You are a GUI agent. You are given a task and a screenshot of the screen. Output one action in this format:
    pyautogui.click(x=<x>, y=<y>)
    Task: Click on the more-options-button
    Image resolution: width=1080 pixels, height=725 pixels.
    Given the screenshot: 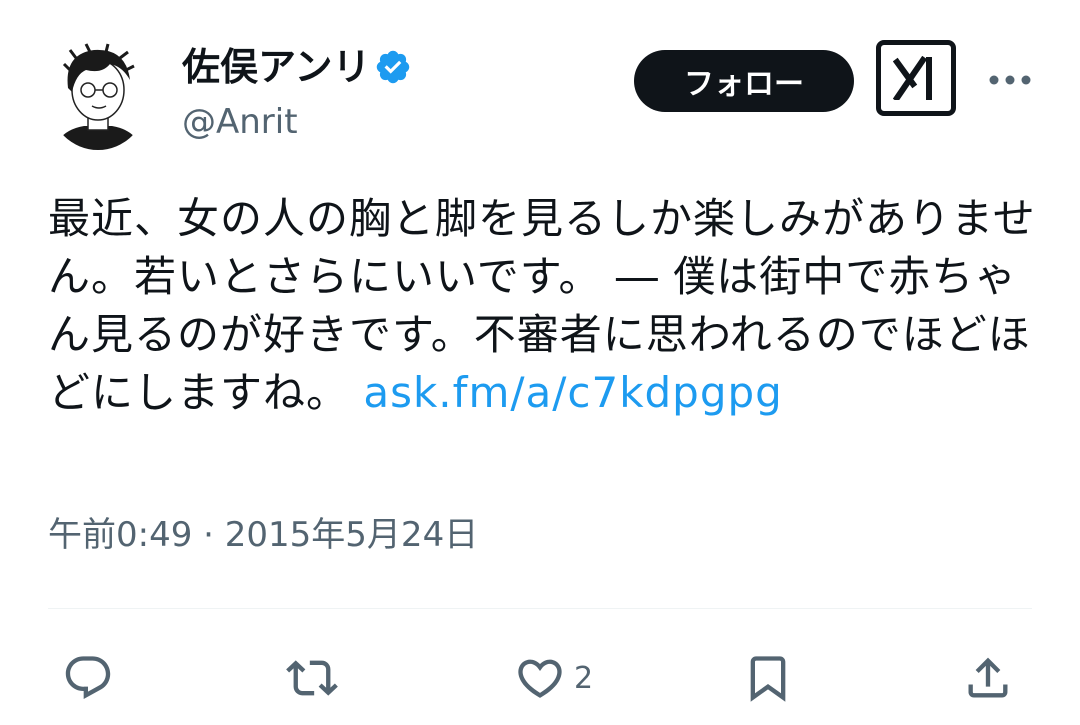 What is the action you would take?
    pyautogui.click(x=1010, y=80)
    